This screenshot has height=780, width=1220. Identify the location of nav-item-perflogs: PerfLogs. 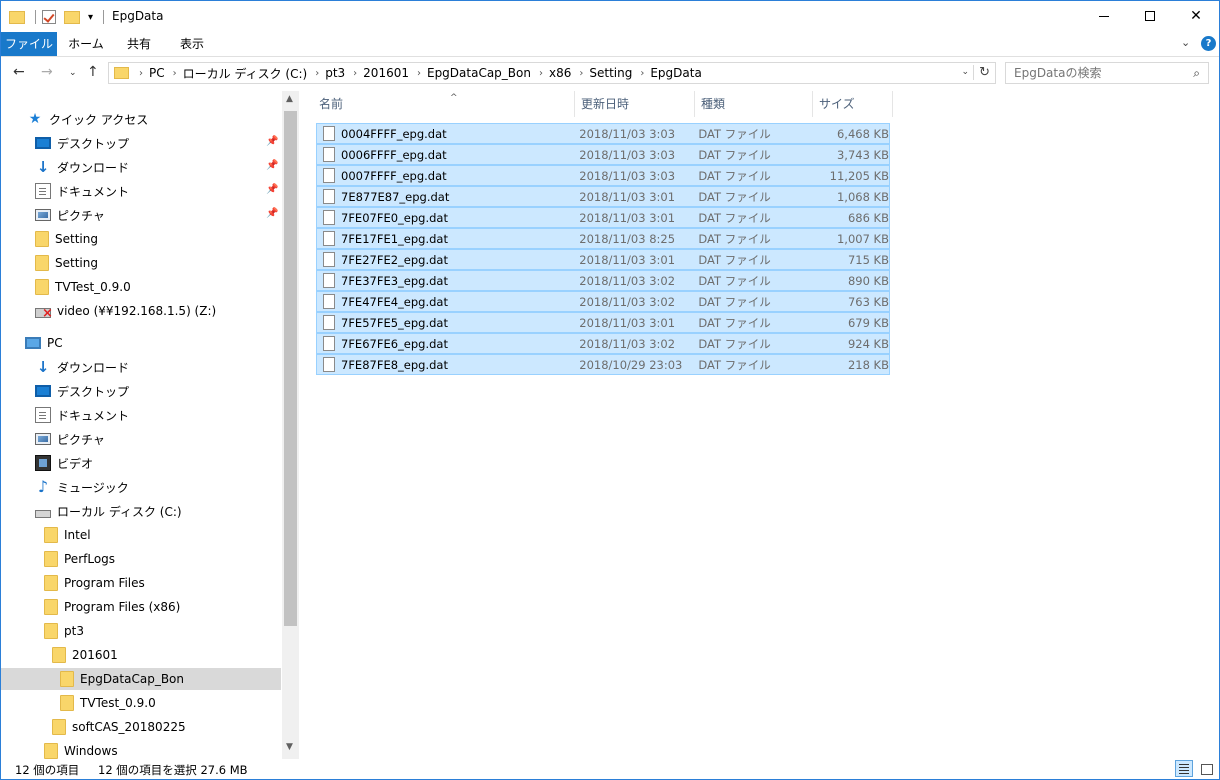
(141, 559).